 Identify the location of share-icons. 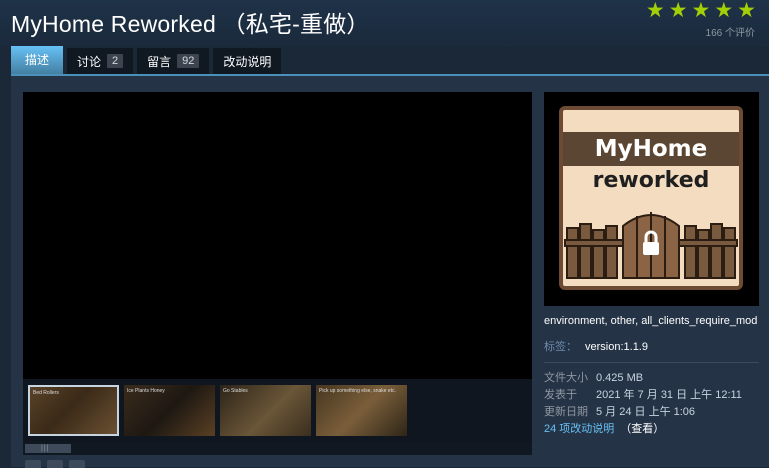
(55, 464).